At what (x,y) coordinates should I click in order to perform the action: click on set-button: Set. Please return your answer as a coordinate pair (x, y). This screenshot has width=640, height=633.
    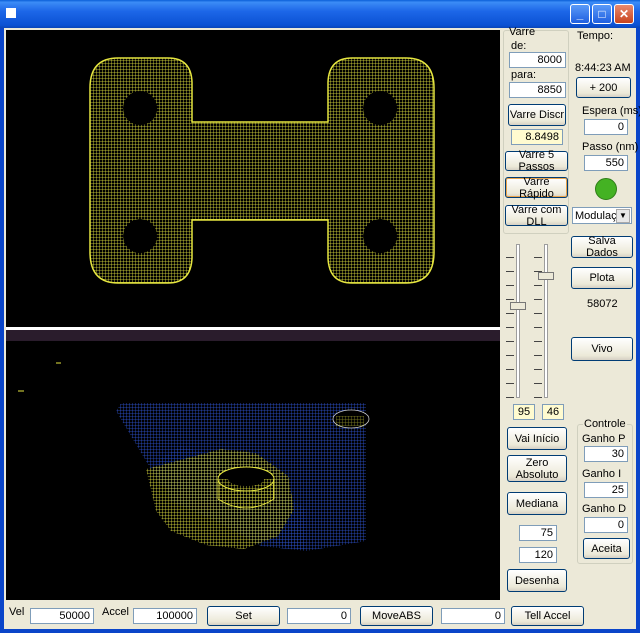
    Looking at the image, I should click on (243, 616).